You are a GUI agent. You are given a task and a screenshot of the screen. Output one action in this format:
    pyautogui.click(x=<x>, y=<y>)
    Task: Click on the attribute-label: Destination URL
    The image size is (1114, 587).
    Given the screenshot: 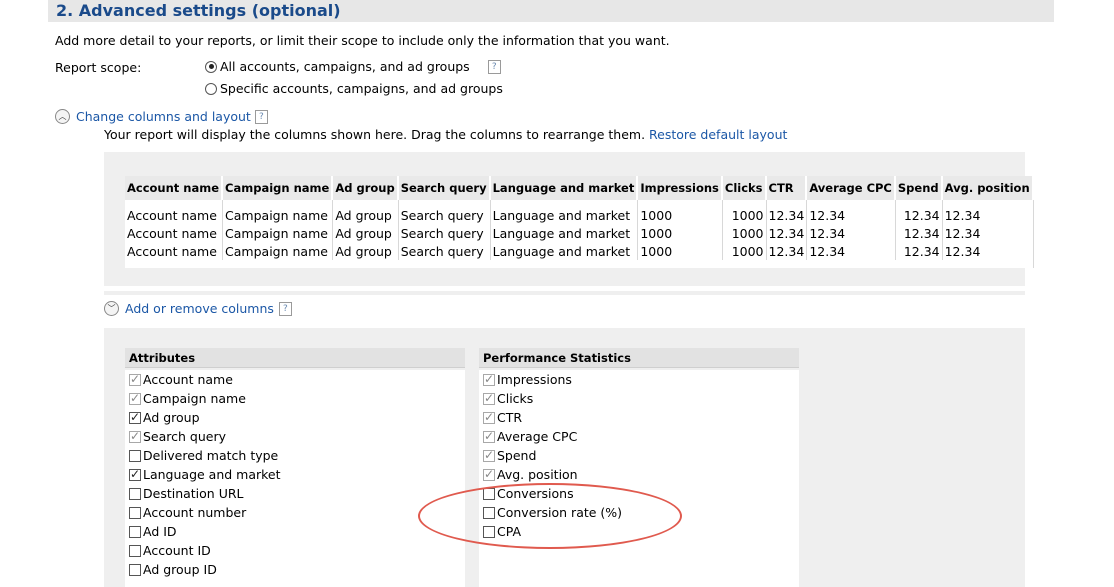 What is the action you would take?
    pyautogui.click(x=193, y=493)
    